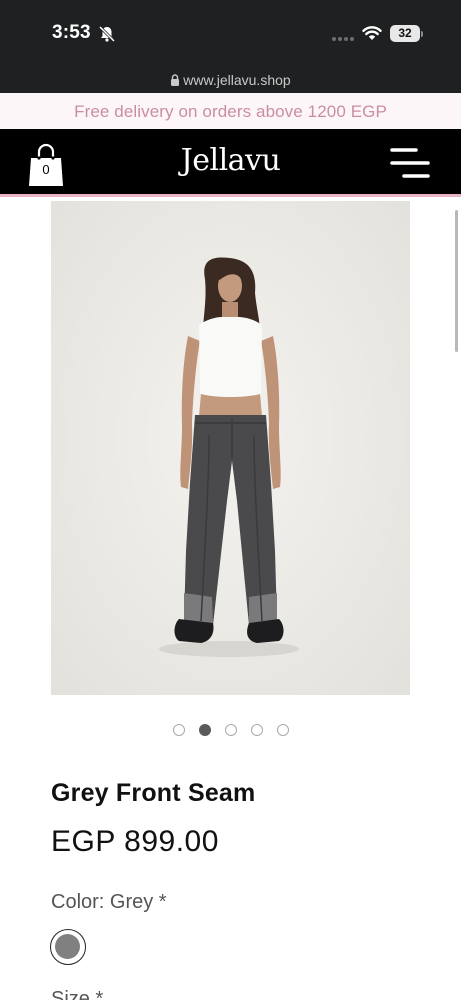 The width and height of the screenshot is (461, 1000). I want to click on color-swatch-fill, so click(67, 946).